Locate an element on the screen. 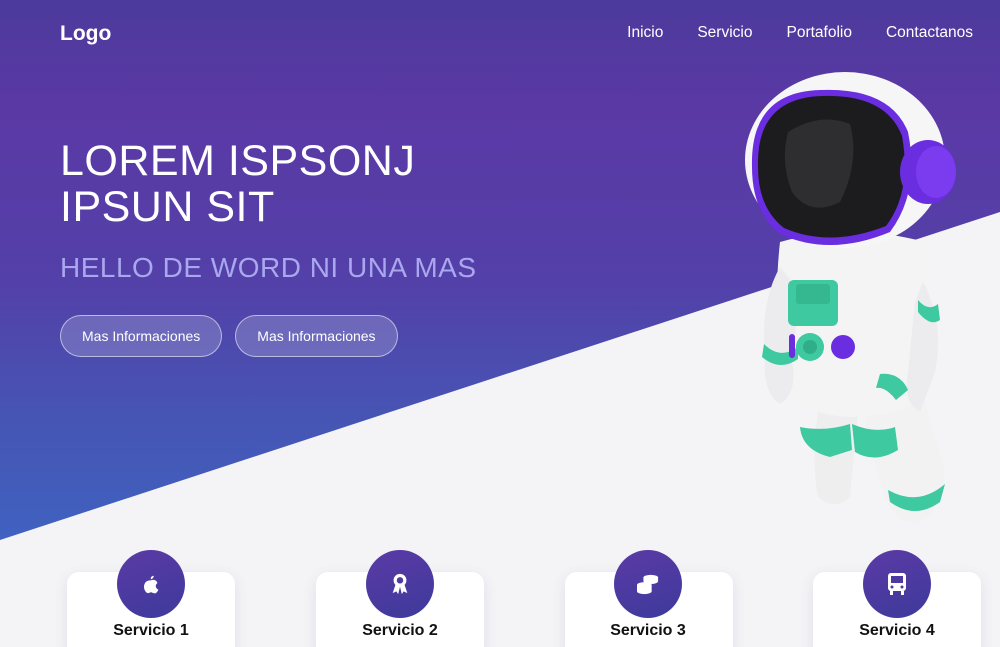 Image resolution: width=1000 pixels, height=647 pixels. bus-icon is located at coordinates (897, 584).